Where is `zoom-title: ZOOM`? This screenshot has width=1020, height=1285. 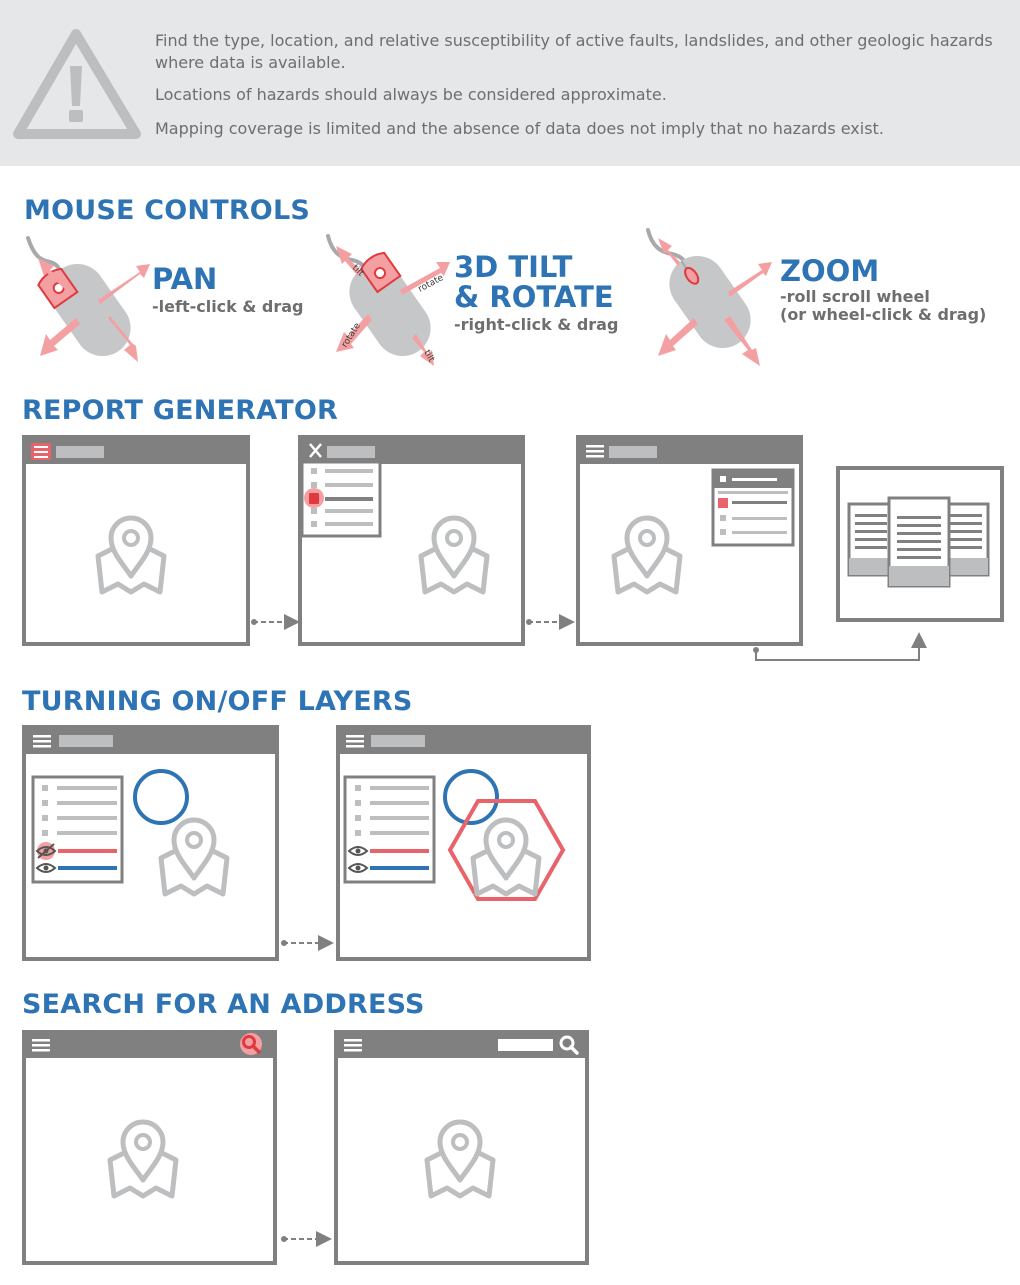 zoom-title: ZOOM is located at coordinates (830, 271).